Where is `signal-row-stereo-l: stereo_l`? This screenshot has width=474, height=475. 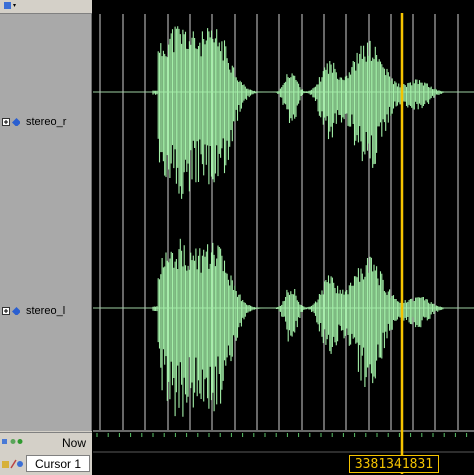
signal-row-stereo-l: stereo_l is located at coordinates (33, 311).